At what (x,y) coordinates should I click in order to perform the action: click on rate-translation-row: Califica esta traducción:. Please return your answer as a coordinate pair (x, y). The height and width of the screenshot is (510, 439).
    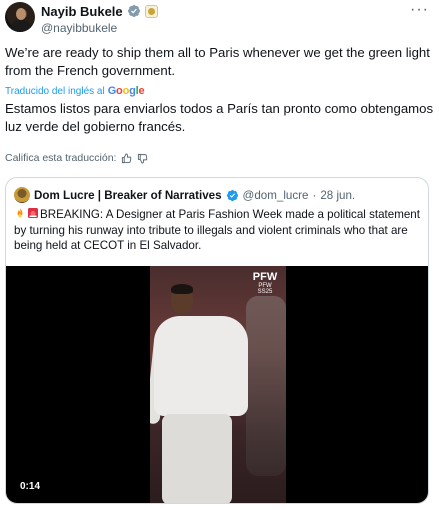
    Looking at the image, I should click on (76, 158).